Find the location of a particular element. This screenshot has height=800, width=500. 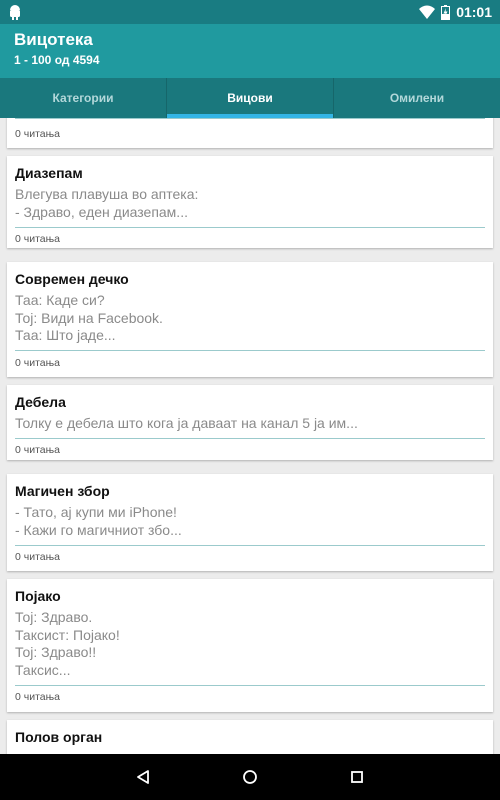

tab-categories: Категории is located at coordinates (83, 98).